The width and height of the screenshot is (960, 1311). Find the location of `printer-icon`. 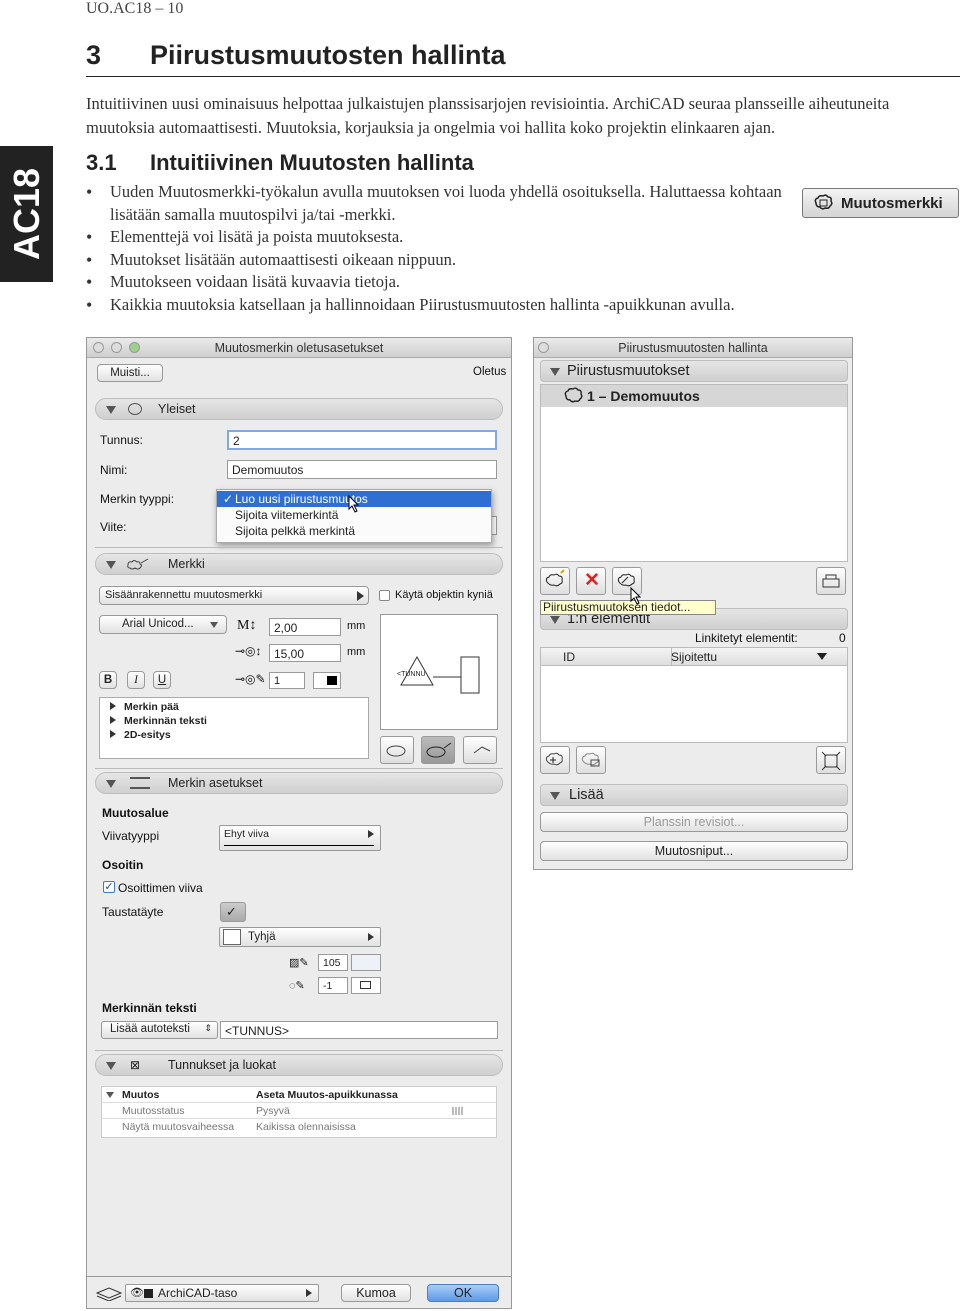

printer-icon is located at coordinates (831, 581).